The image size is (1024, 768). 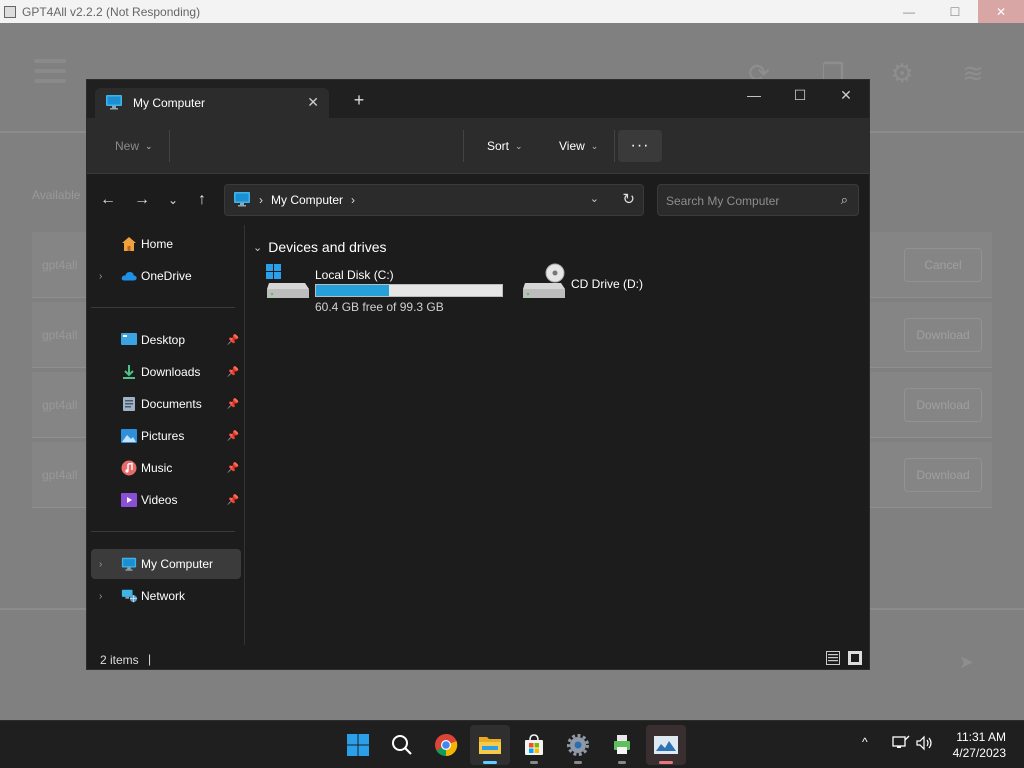 I want to click on microsoft-store-icon, so click(x=534, y=745).